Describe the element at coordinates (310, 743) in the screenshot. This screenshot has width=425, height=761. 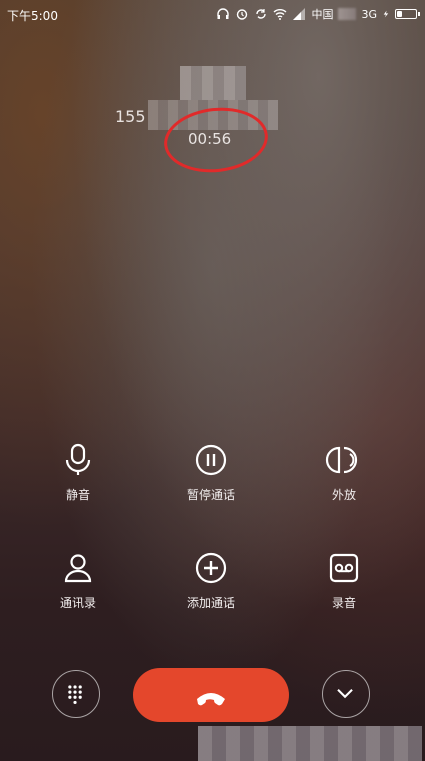
I see `watermark-redacted` at that location.